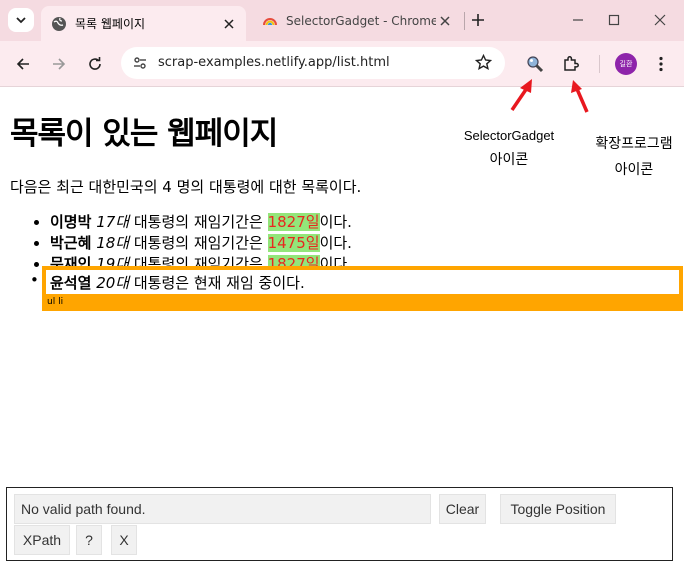  I want to click on extensions-annotation: 확장프로그램 아이콘, so click(634, 156).